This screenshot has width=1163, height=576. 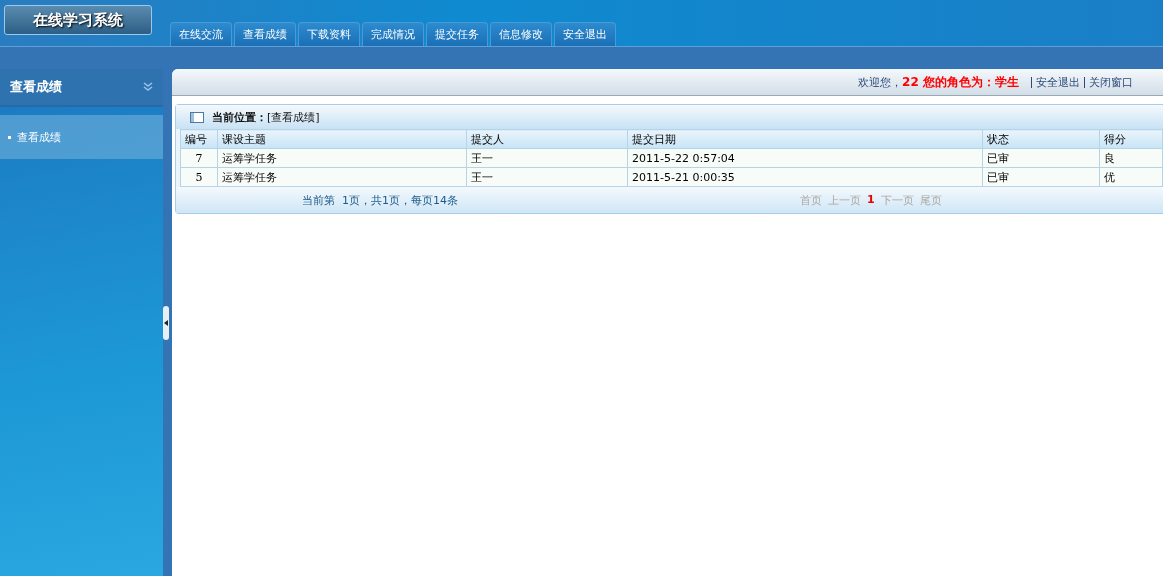 What do you see at coordinates (805, 139) in the screenshot?
I see `column-header: 提交日期` at bounding box center [805, 139].